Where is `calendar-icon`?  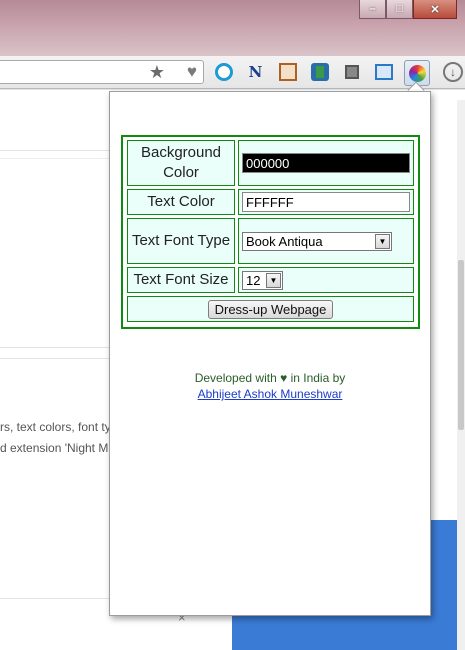
calendar-icon is located at coordinates (287, 71).